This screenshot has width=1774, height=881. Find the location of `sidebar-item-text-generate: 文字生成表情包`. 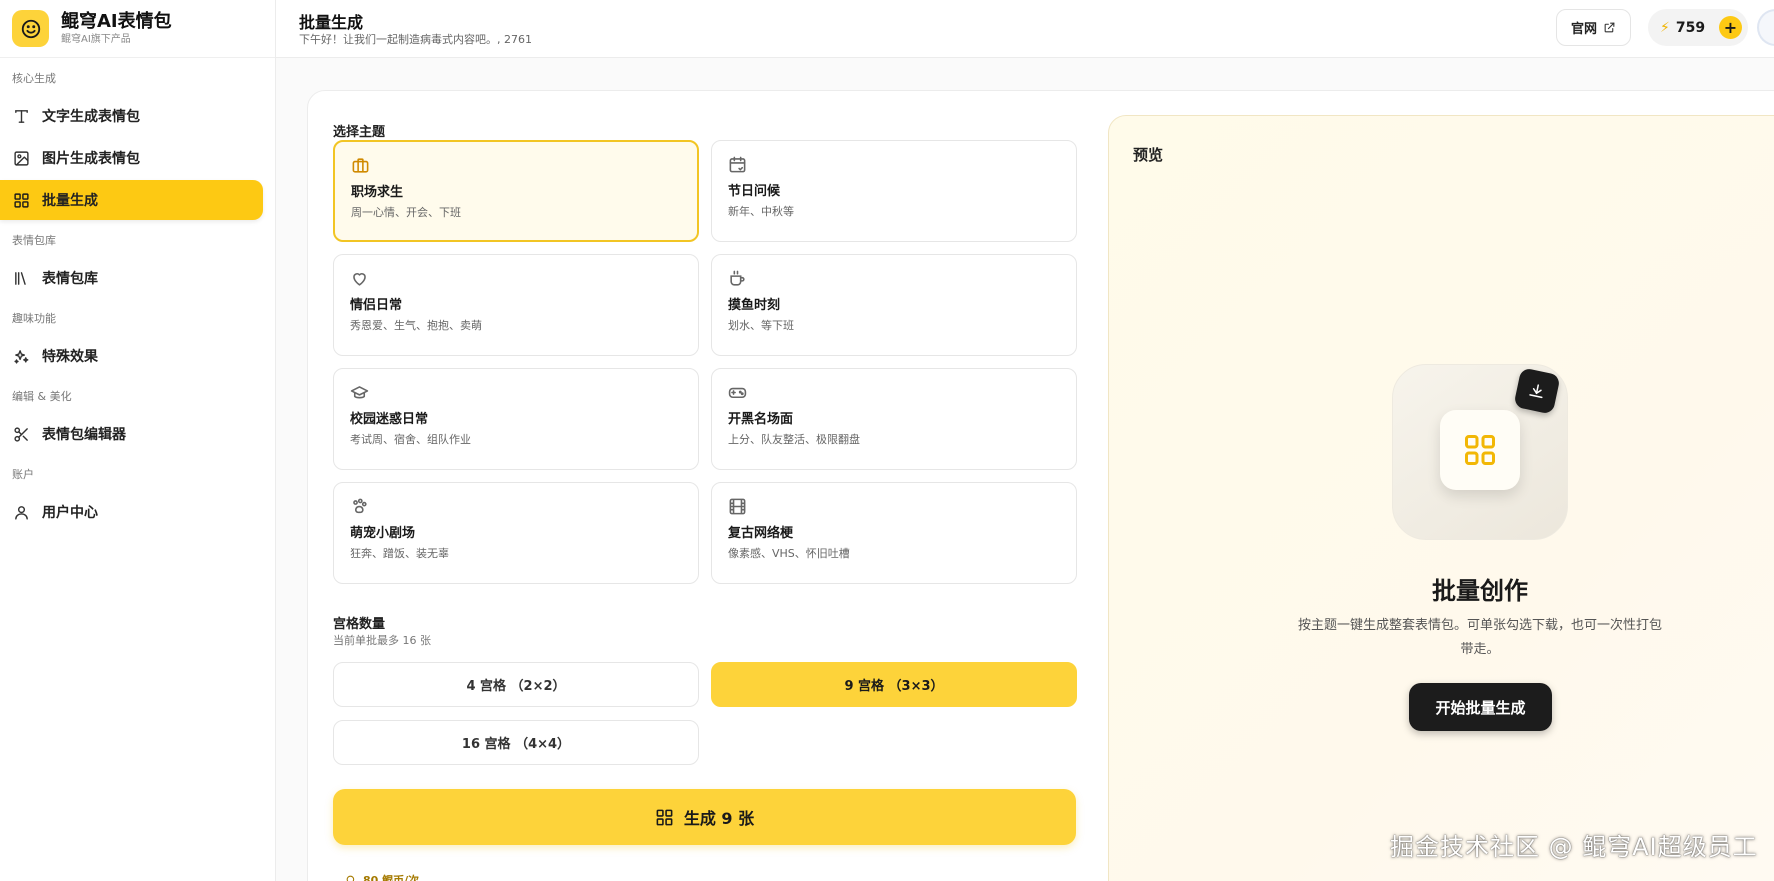

sidebar-item-text-generate: 文字生成表情包 is located at coordinates (131, 116).